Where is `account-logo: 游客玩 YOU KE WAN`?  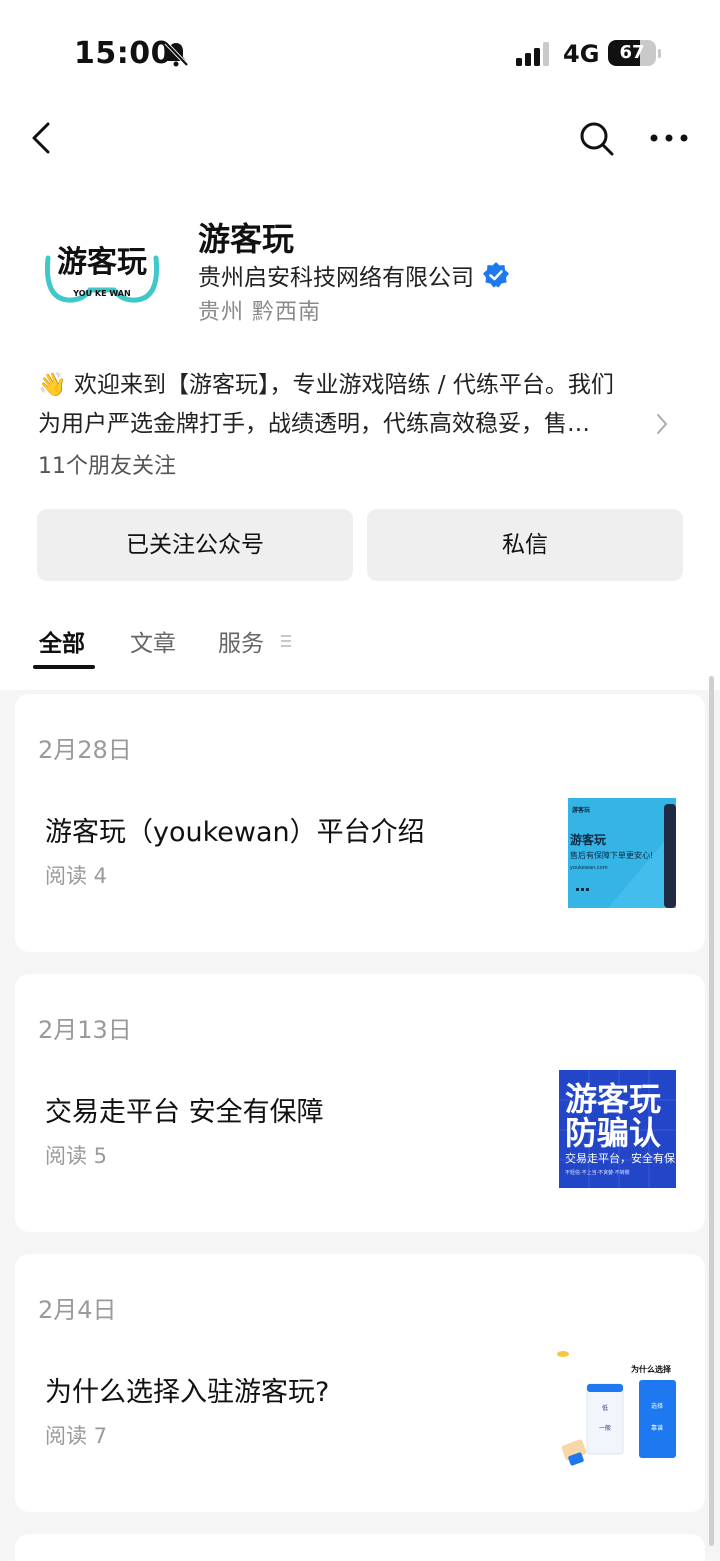
account-logo: 游客玩 YOU KE WAN is located at coordinates (102, 261).